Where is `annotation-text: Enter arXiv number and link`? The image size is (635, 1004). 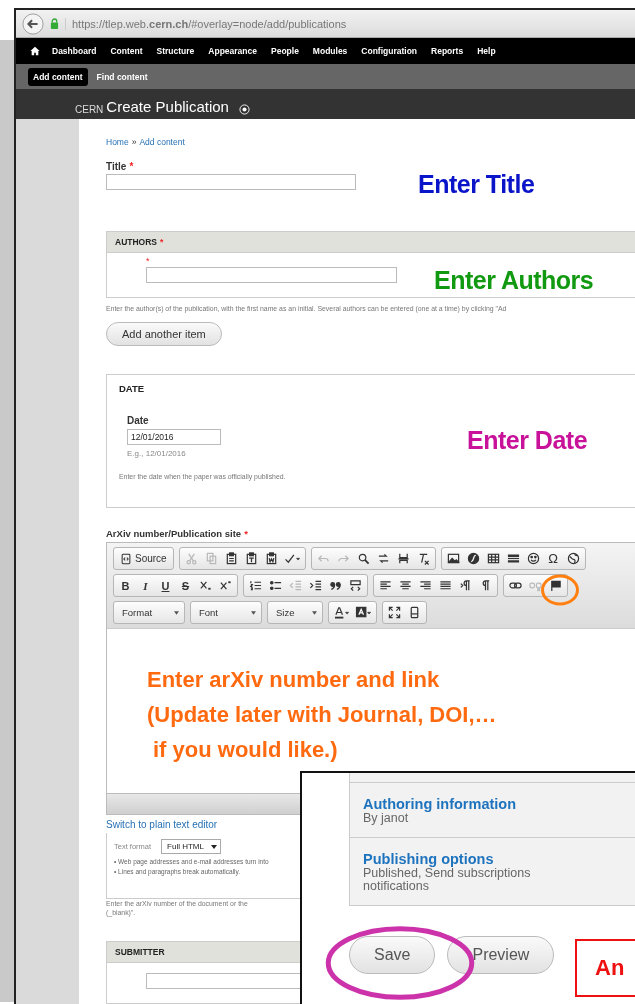 annotation-text: Enter arXiv number and link is located at coordinates (294, 680).